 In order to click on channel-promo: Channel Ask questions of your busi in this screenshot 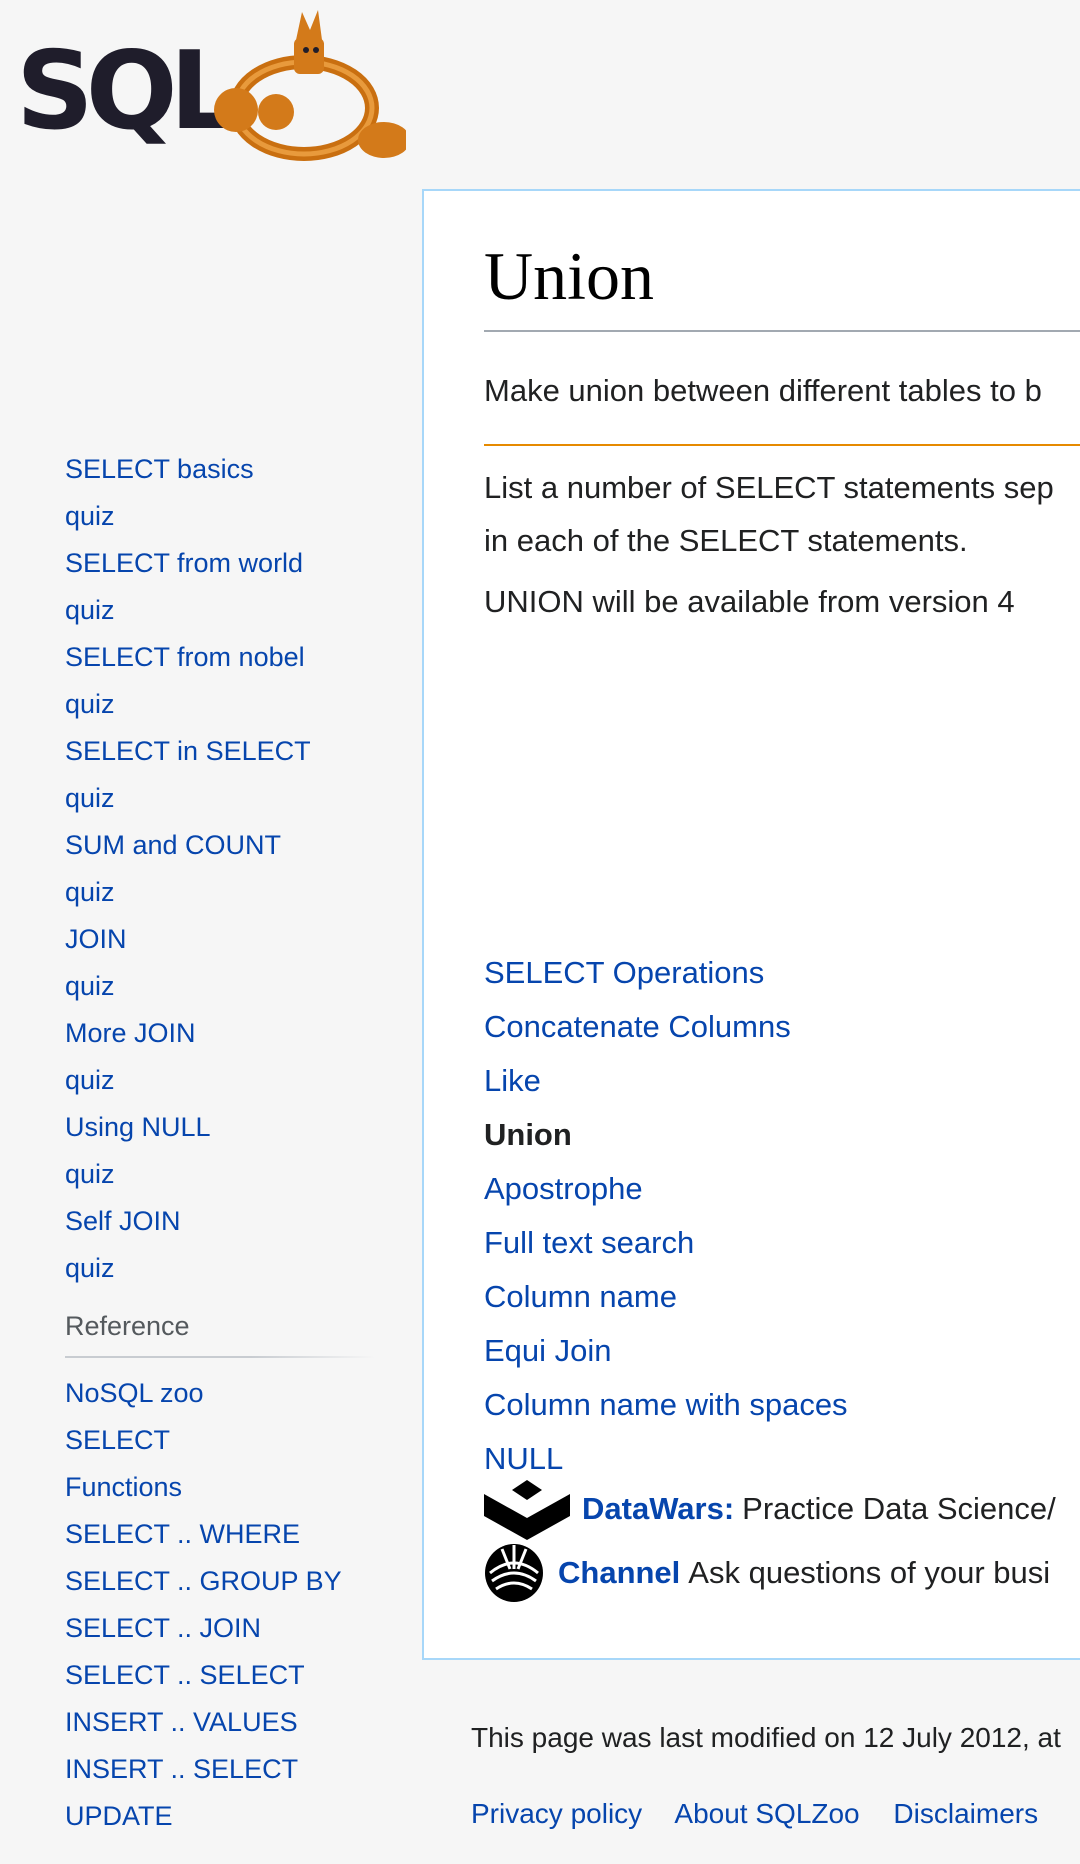, I will do `click(782, 1573)`.